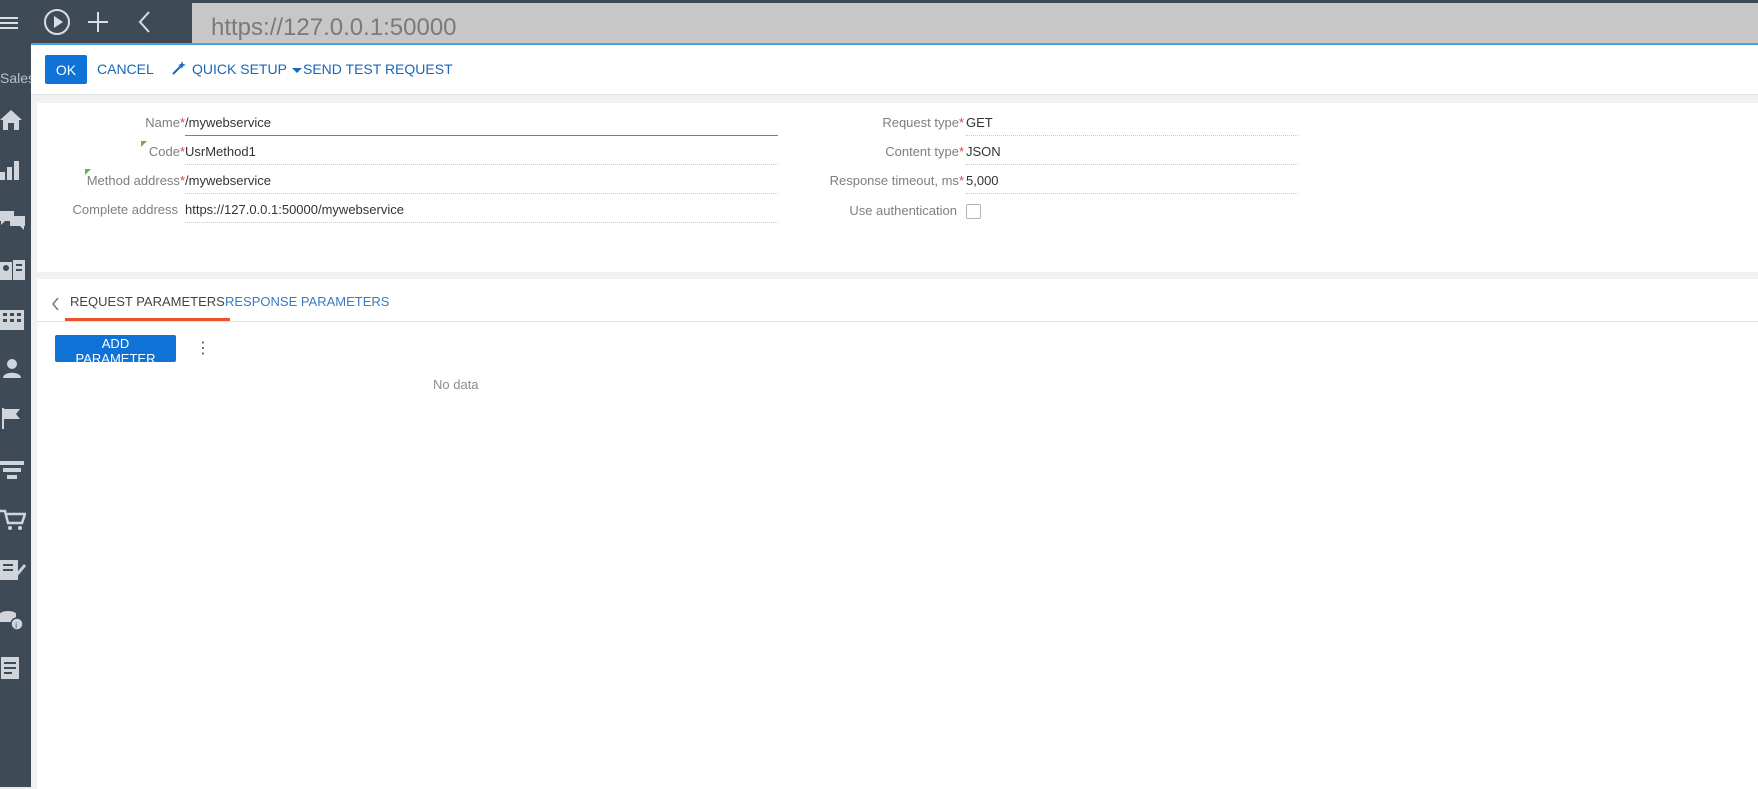 The width and height of the screenshot is (1758, 789). I want to click on content-type-select: JSON, so click(1132, 152).